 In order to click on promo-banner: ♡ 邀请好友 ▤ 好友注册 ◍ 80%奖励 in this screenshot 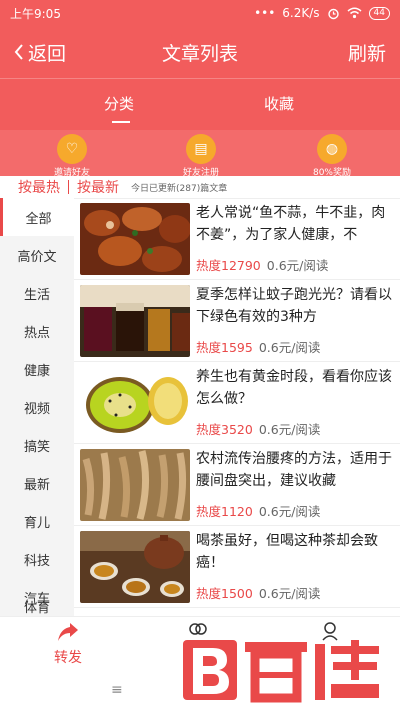, I will do `click(200, 153)`.